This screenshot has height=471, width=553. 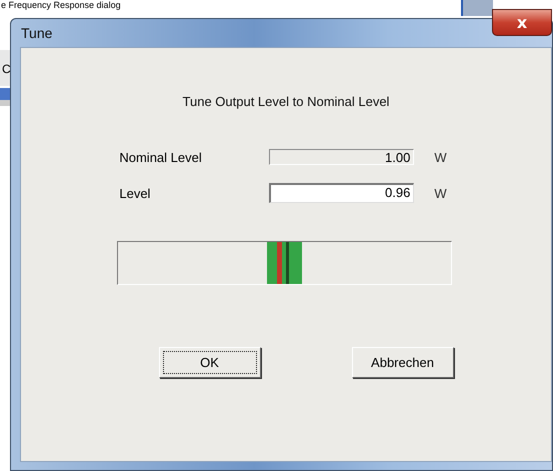 What do you see at coordinates (341, 157) in the screenshot?
I see `readonly-field: 1.00` at bounding box center [341, 157].